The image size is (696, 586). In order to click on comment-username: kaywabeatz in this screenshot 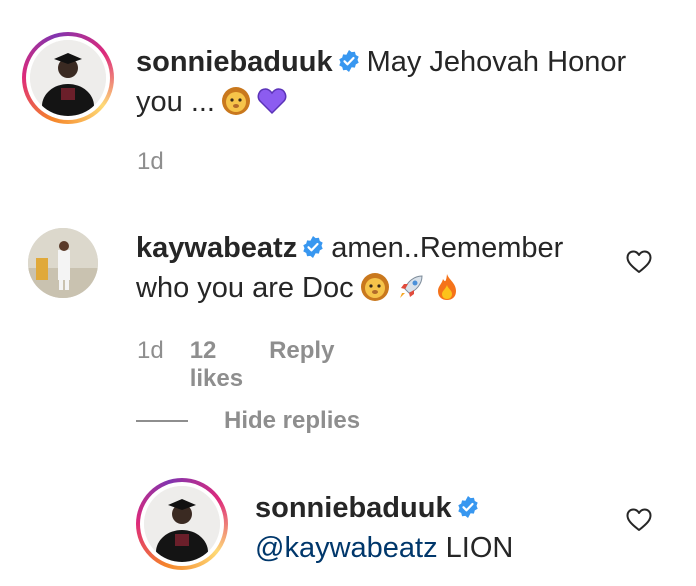, I will do `click(216, 248)`.